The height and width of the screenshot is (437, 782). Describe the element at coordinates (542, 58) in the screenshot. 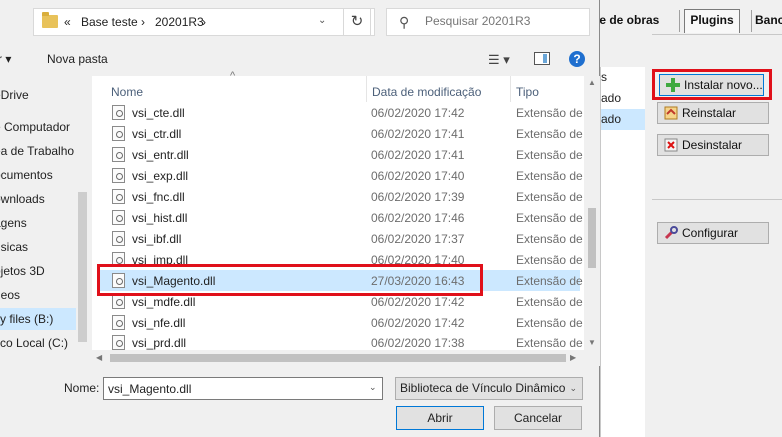

I see `preview-pane-icon` at that location.